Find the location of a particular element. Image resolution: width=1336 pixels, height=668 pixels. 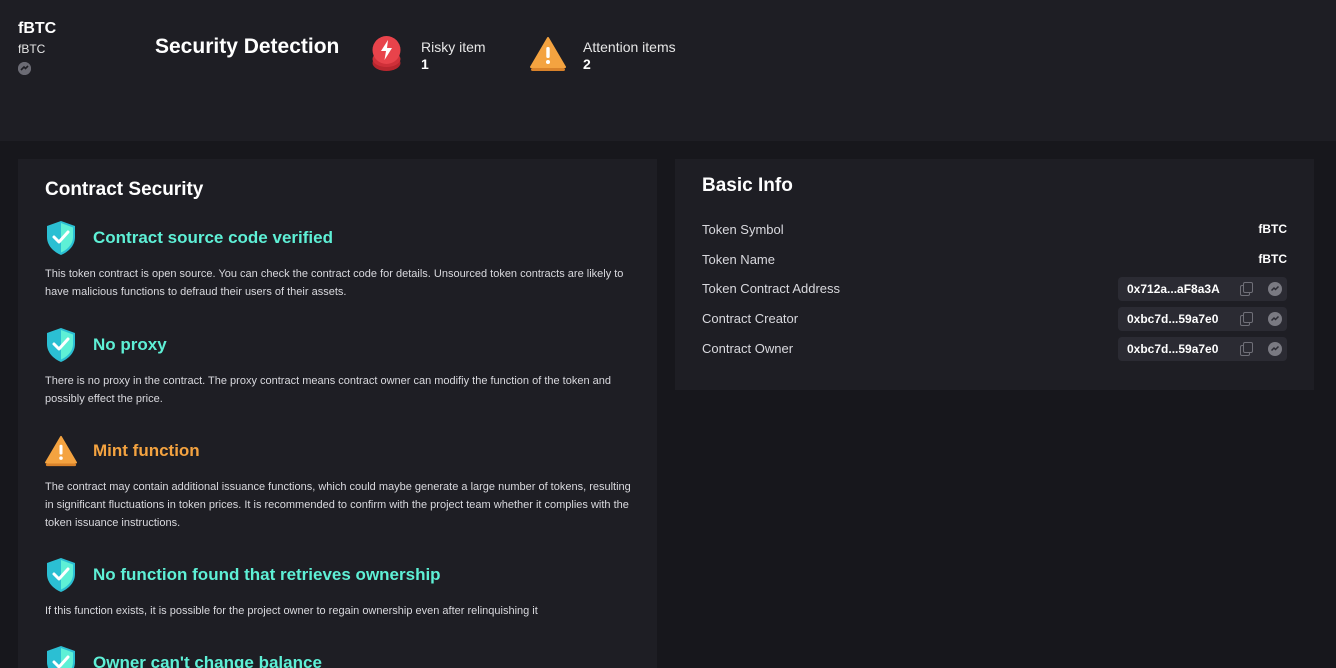

check-title: Owner can't change balance is located at coordinates (207, 660).